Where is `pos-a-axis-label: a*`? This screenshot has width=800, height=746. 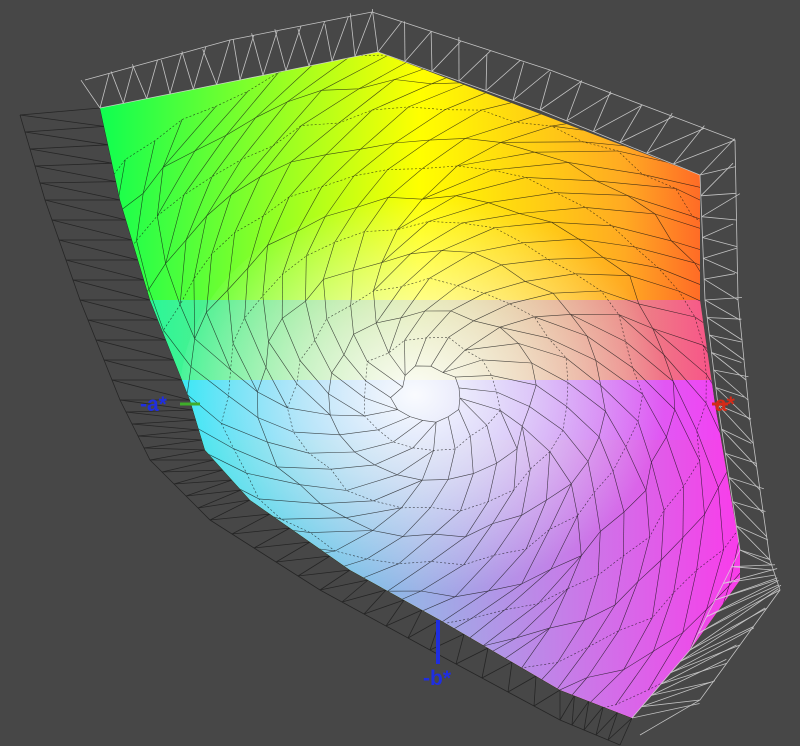 pos-a-axis-label: a* is located at coordinates (725, 404).